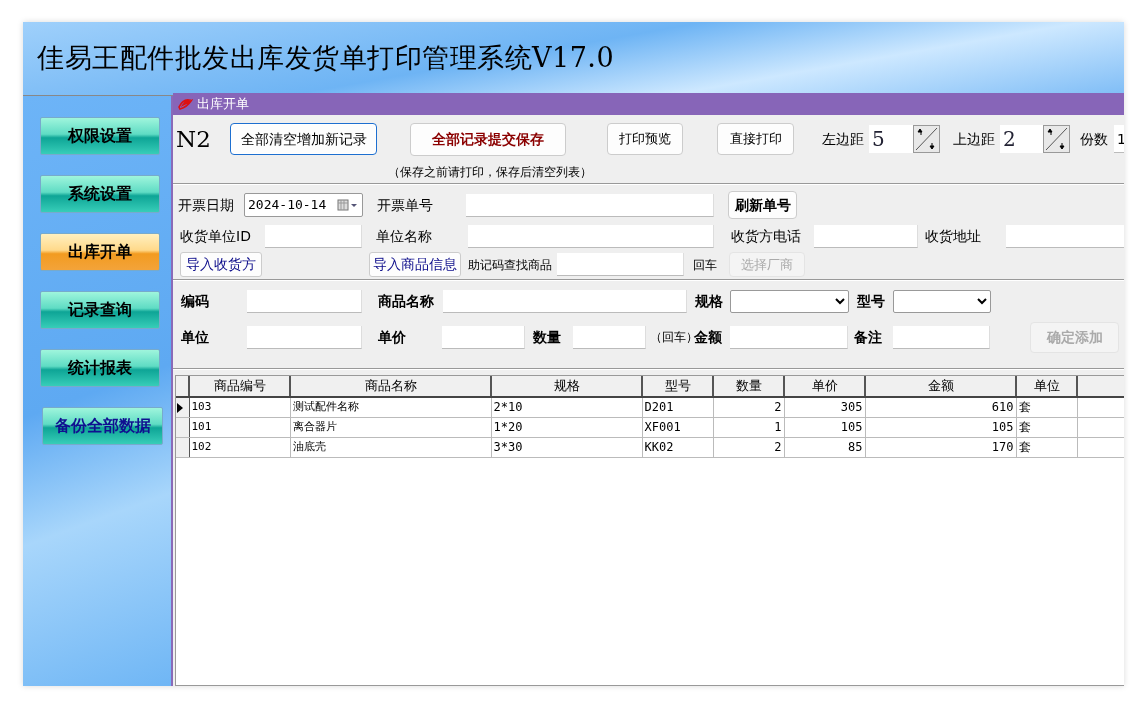 This screenshot has width=1146, height=708. What do you see at coordinates (239, 427) in the screenshot?
I see `table-cell: 101` at bounding box center [239, 427].